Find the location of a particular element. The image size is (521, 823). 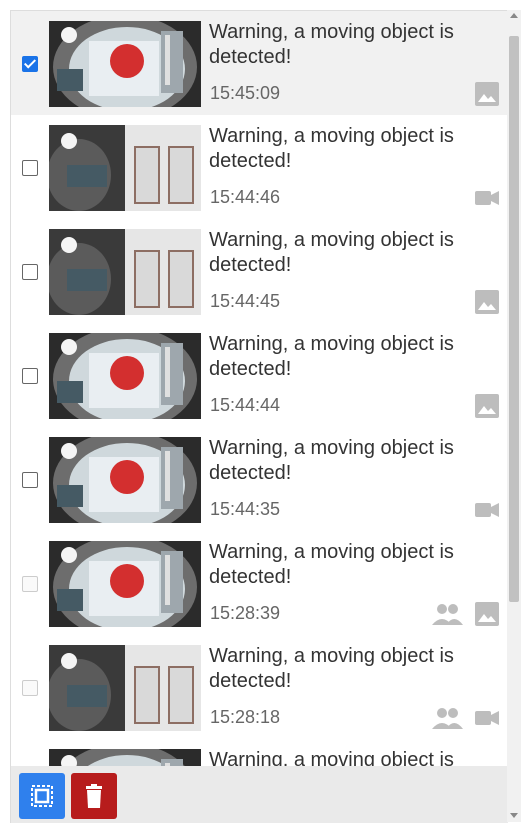

event-time: 15:28:39 is located at coordinates (245, 613).